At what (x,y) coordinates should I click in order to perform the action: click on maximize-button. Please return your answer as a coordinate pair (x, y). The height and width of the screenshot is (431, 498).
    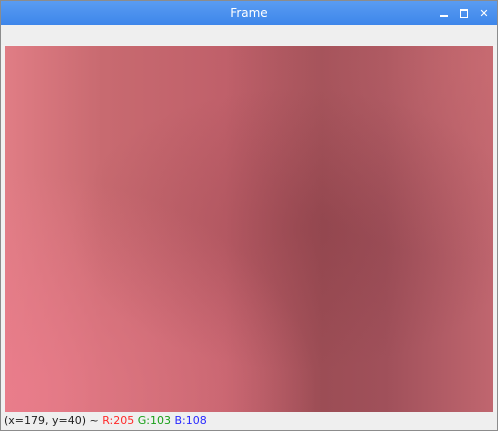
    Looking at the image, I should click on (464, 13).